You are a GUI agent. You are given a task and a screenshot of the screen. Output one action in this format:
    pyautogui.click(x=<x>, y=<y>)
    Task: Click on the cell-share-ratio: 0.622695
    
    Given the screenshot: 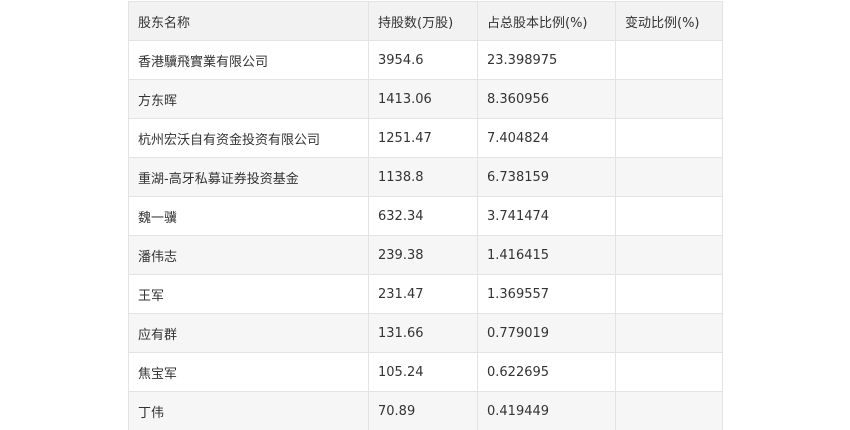 What is the action you would take?
    pyautogui.click(x=546, y=372)
    